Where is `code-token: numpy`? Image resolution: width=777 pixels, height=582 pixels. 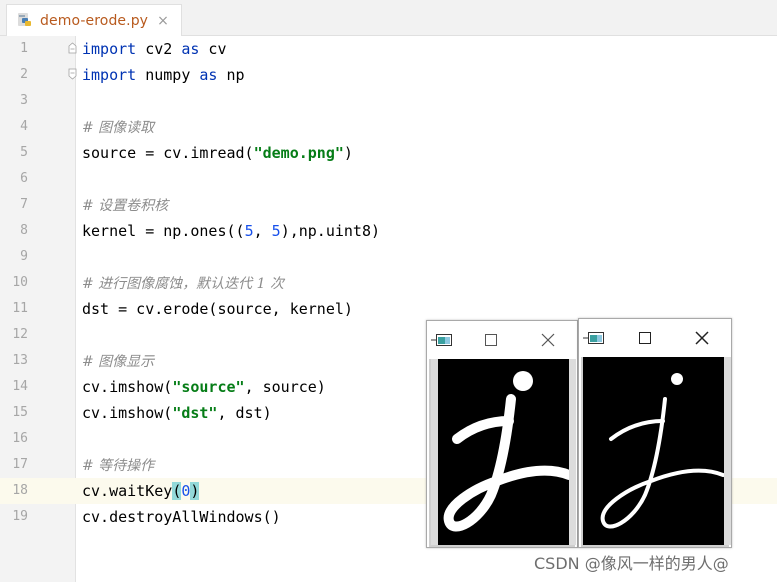 code-token: numpy is located at coordinates (168, 75).